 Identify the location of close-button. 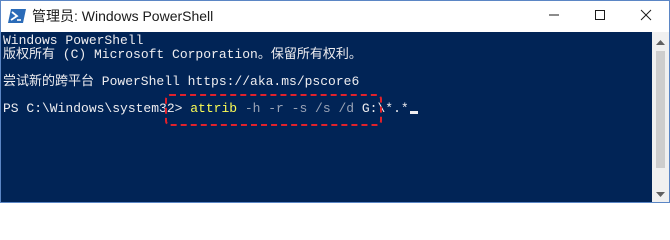
(646, 16).